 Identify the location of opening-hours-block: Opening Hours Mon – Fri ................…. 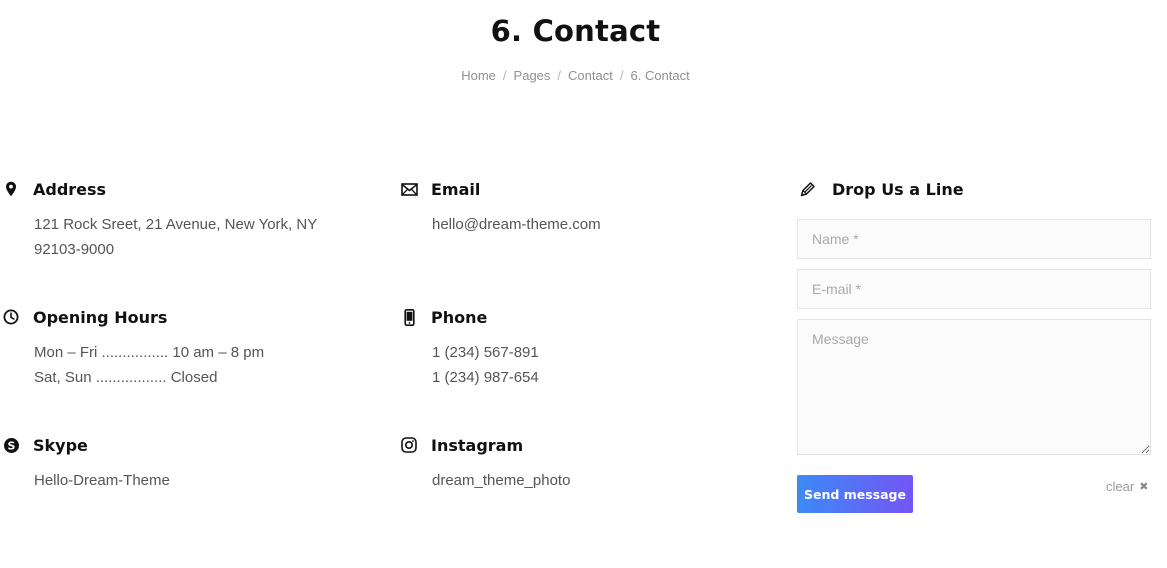
(182, 348).